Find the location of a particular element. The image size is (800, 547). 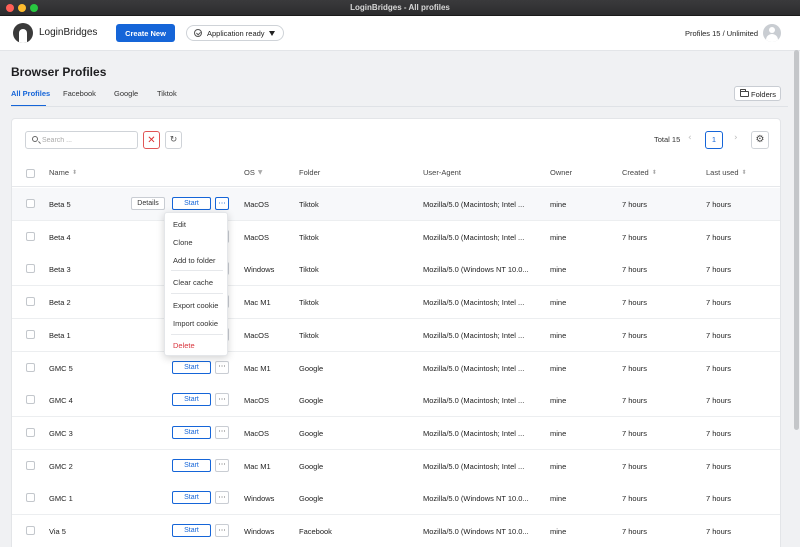

search-box is located at coordinates (81, 140).